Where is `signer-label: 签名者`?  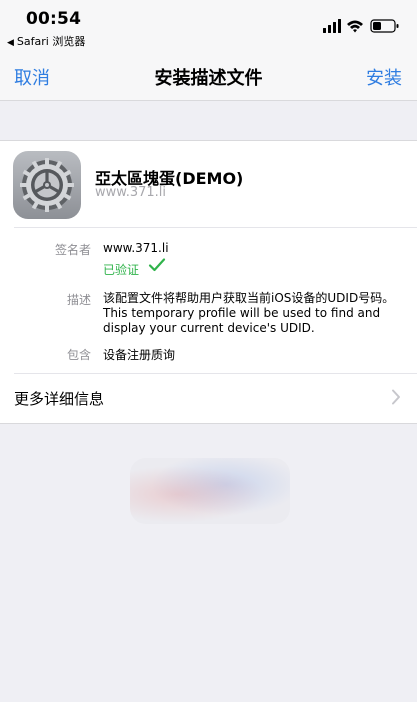
signer-label: 签名者 is located at coordinates (72, 250).